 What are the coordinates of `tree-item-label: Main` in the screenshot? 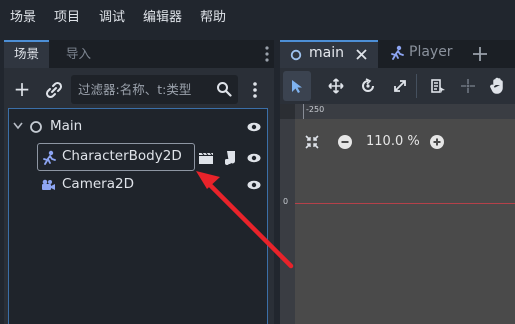 It's located at (66, 126).